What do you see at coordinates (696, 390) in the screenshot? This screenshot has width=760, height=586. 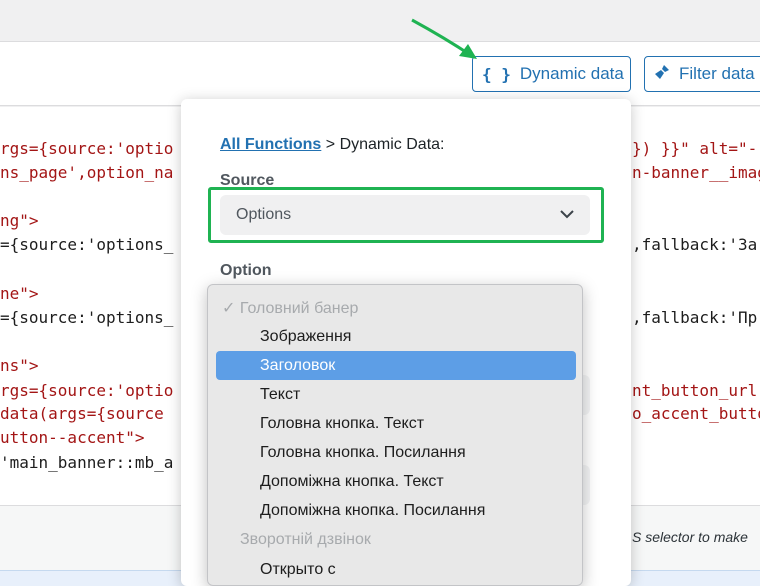 I see `code-line-right: nt_button_url'` at bounding box center [696, 390].